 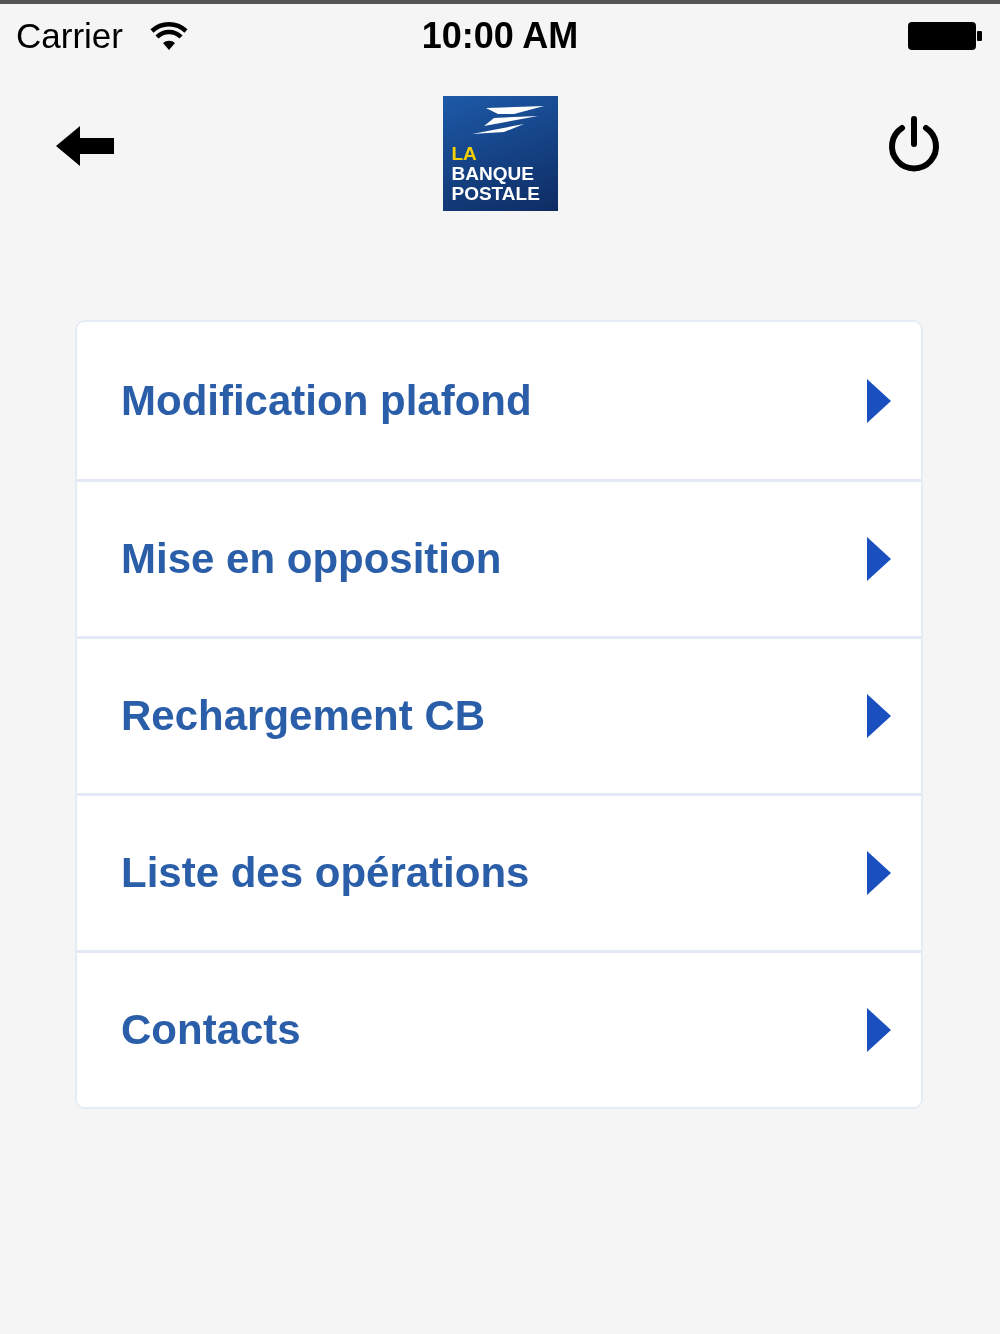 What do you see at coordinates (464, 154) in the screenshot?
I see `logo-text: LA` at bounding box center [464, 154].